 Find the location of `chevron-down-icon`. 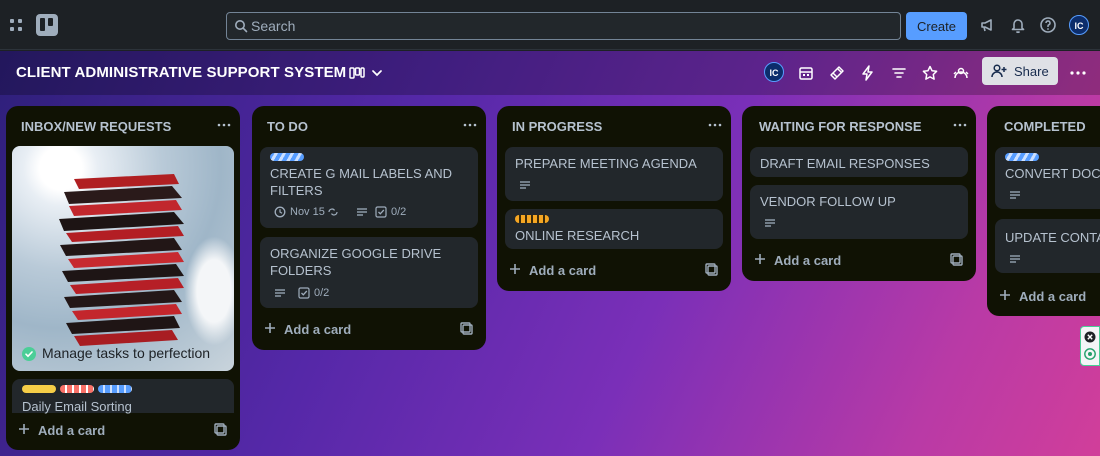

chevron-down-icon is located at coordinates (377, 73).